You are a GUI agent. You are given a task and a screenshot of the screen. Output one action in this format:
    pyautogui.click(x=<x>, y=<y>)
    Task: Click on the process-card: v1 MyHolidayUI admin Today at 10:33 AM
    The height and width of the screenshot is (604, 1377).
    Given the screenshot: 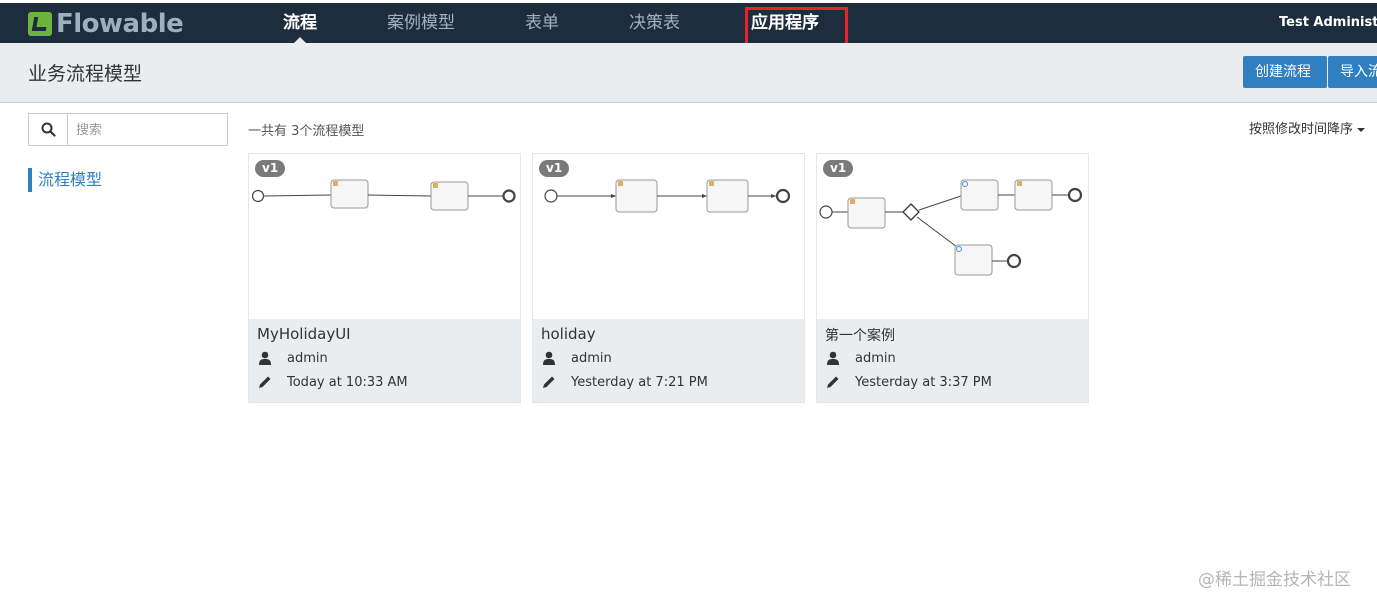 What is the action you would take?
    pyautogui.click(x=384, y=278)
    